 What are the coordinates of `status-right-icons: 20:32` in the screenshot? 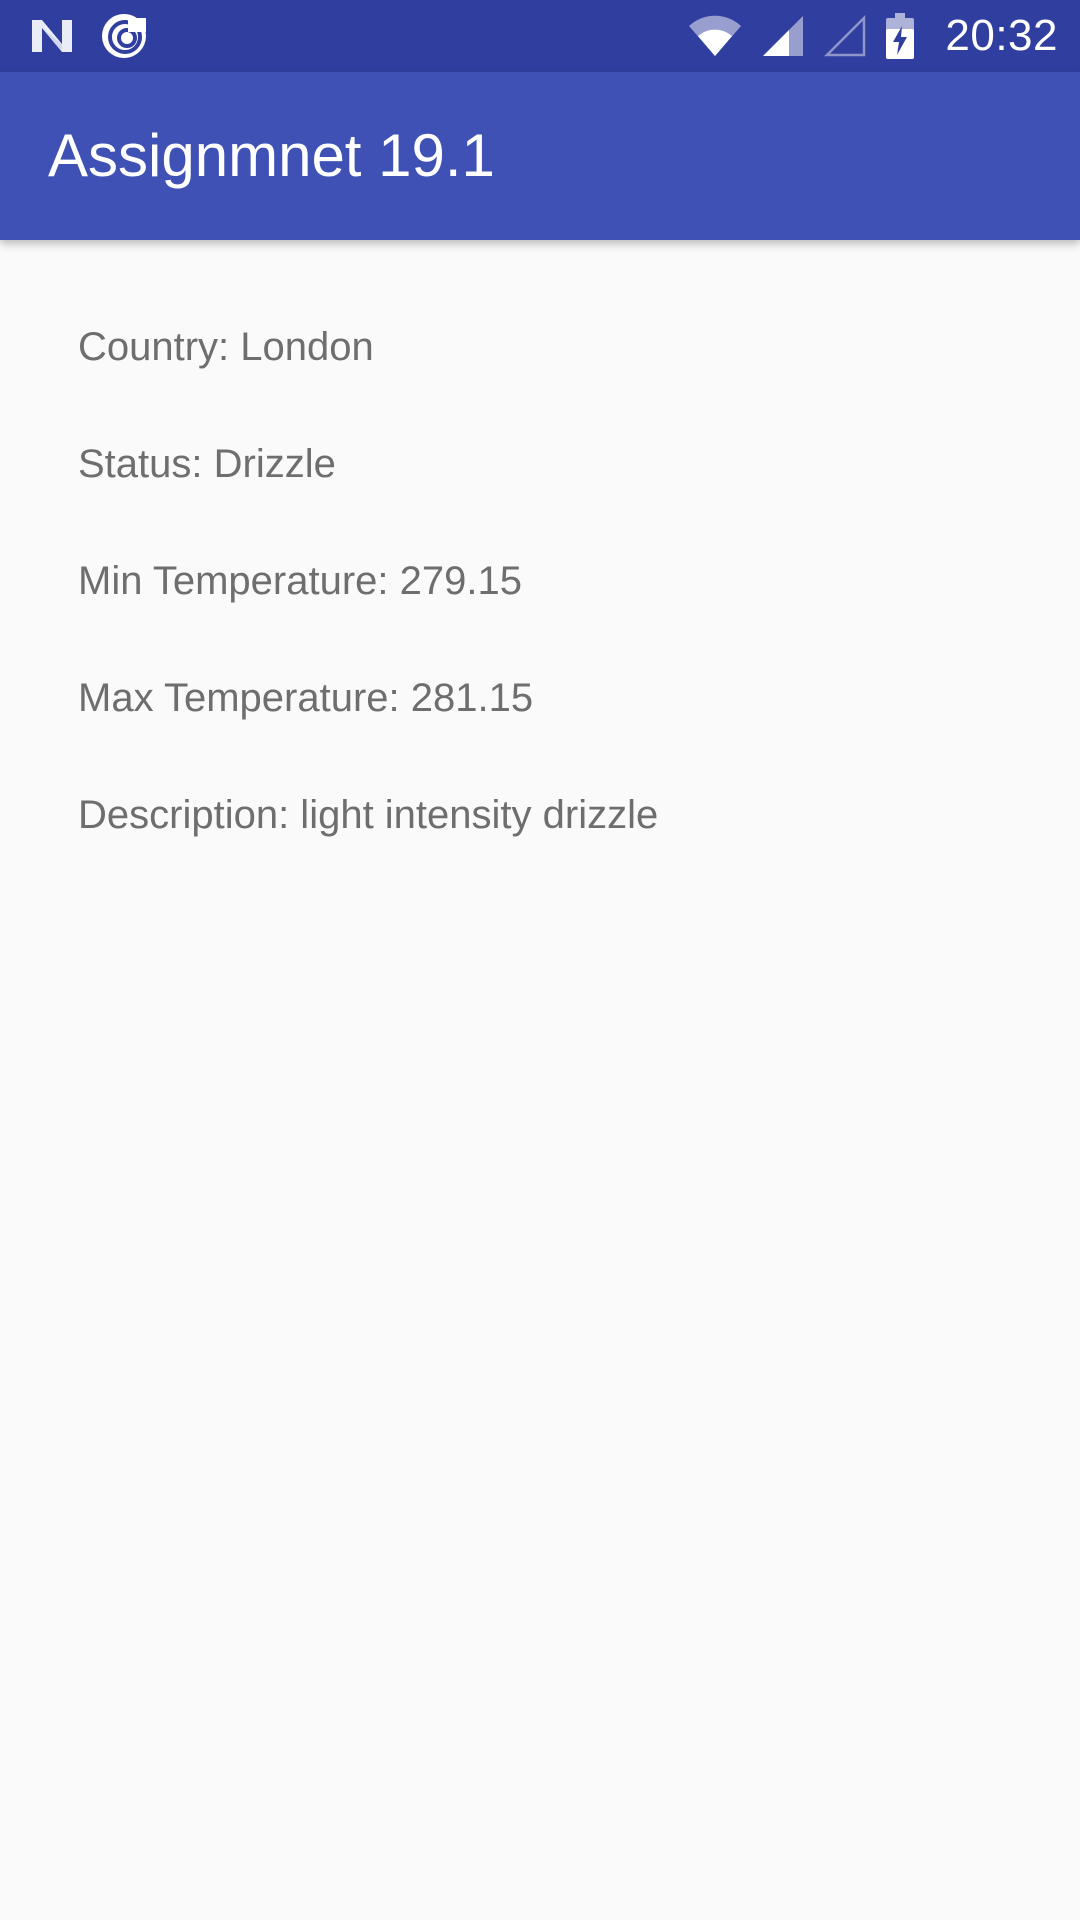 It's located at (872, 36).